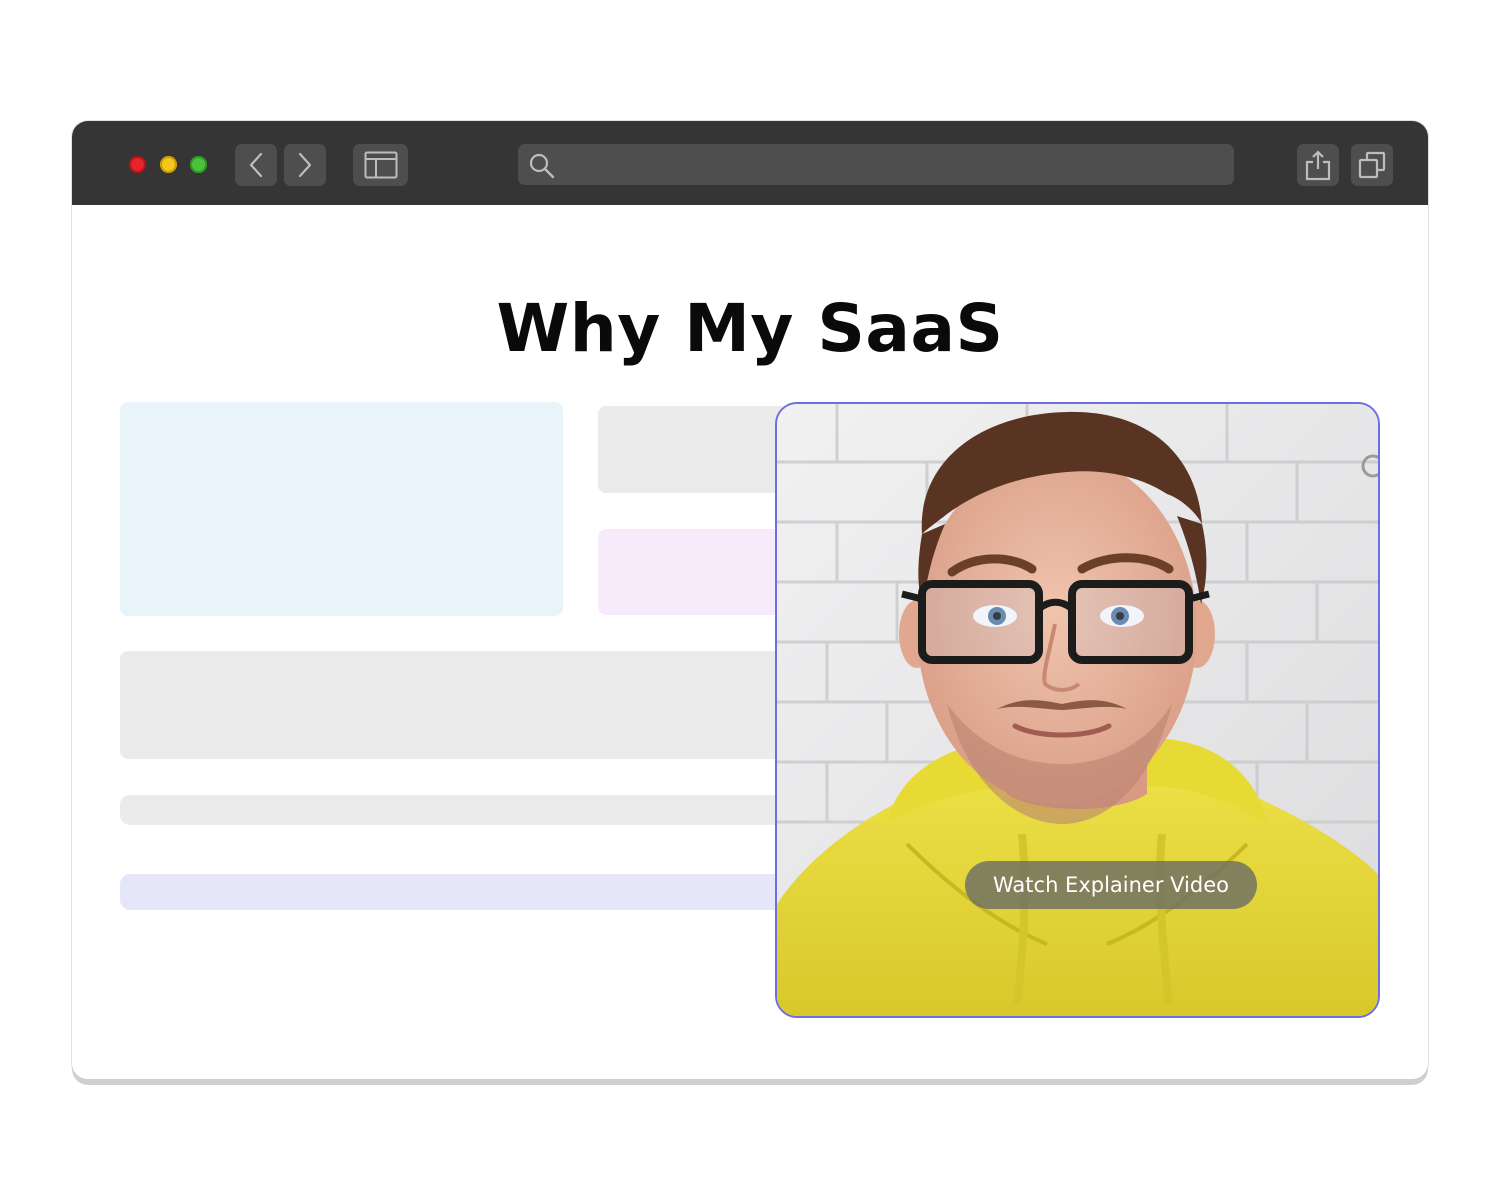 Image resolution: width=1500 pixels, height=1200 pixels. I want to click on back-button, so click(256, 165).